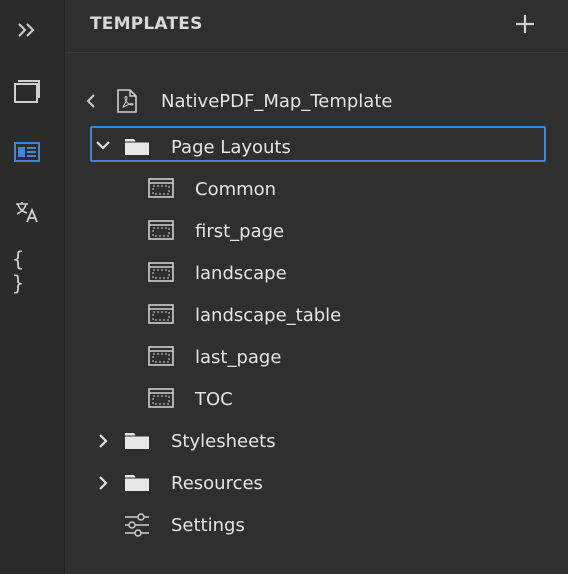 The height and width of the screenshot is (574, 568). Describe the element at coordinates (318, 144) in the screenshot. I see `selected-item-outline` at that location.